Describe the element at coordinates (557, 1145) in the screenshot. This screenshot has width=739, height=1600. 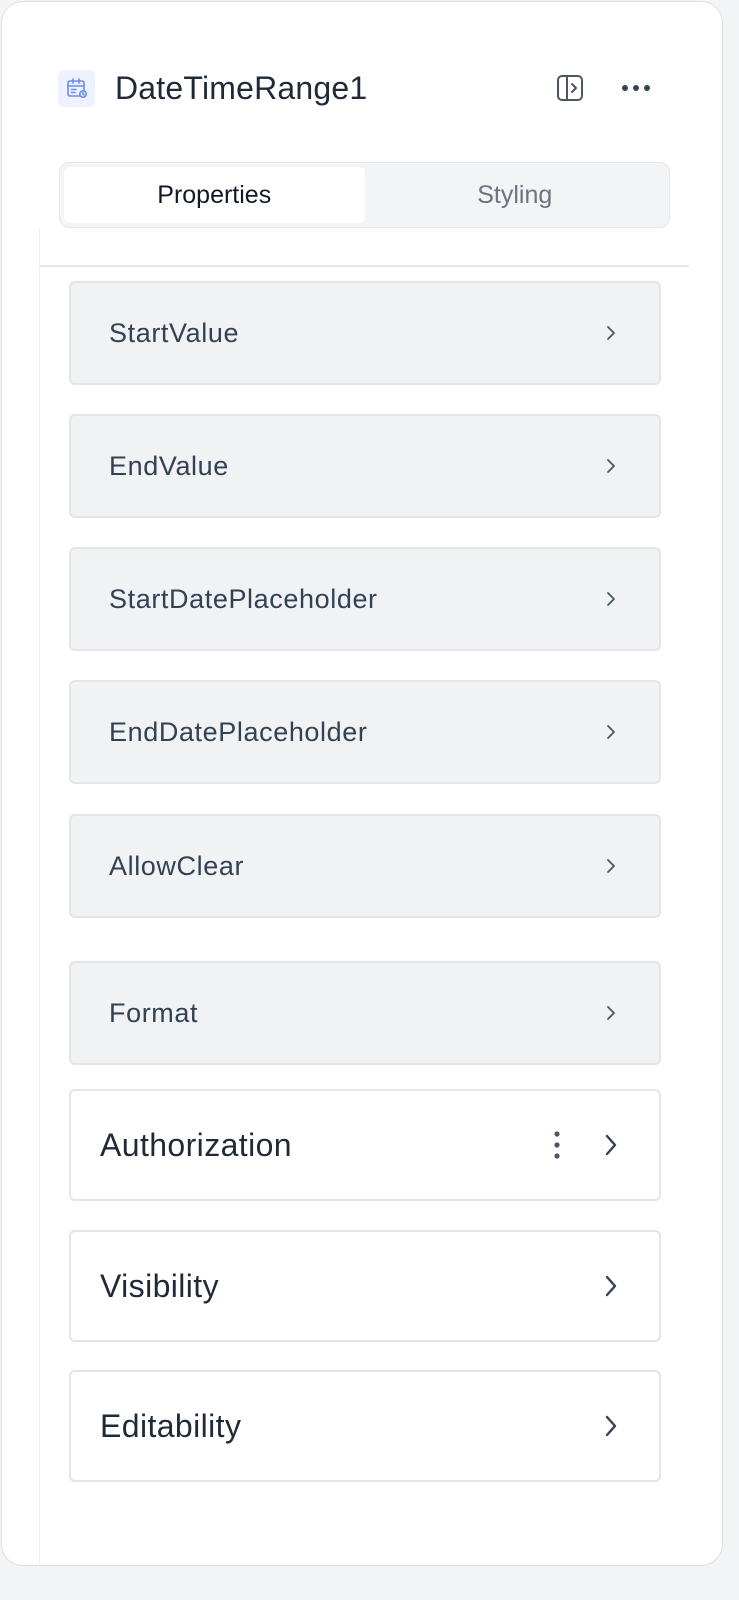
I see `more-vertical-icon` at that location.